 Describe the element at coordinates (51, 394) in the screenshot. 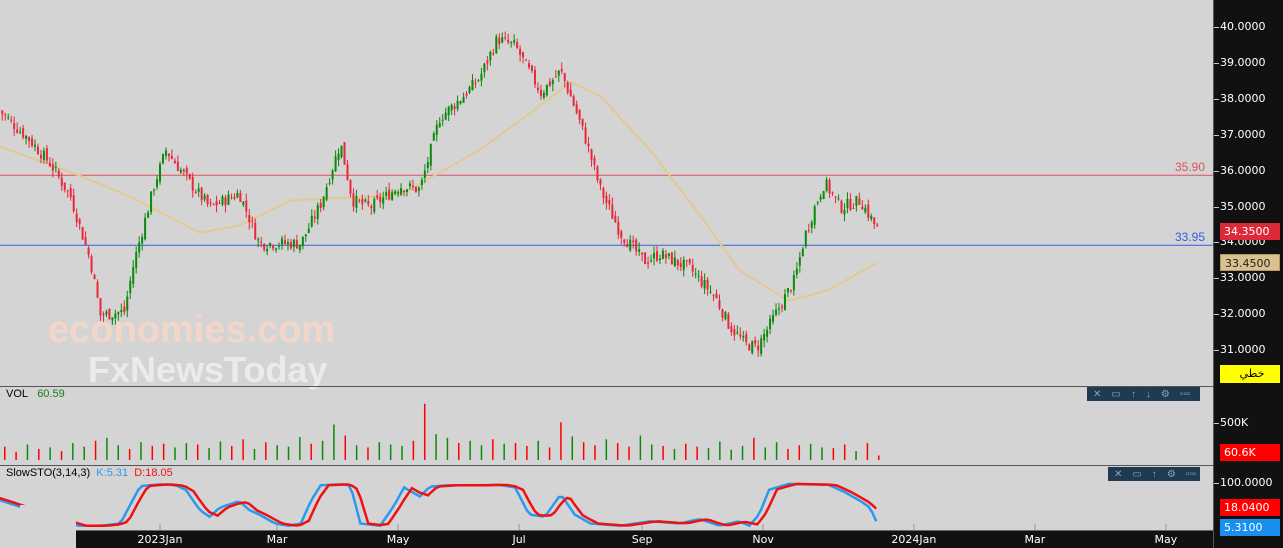

I see `volume-value: 60.59` at that location.